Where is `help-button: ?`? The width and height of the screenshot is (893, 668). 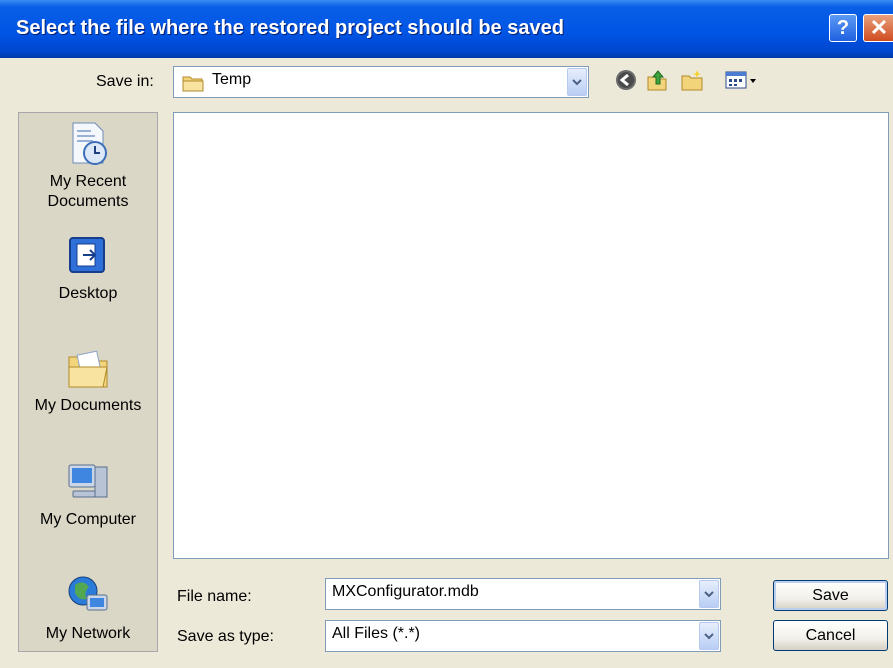
help-button: ? is located at coordinates (843, 28).